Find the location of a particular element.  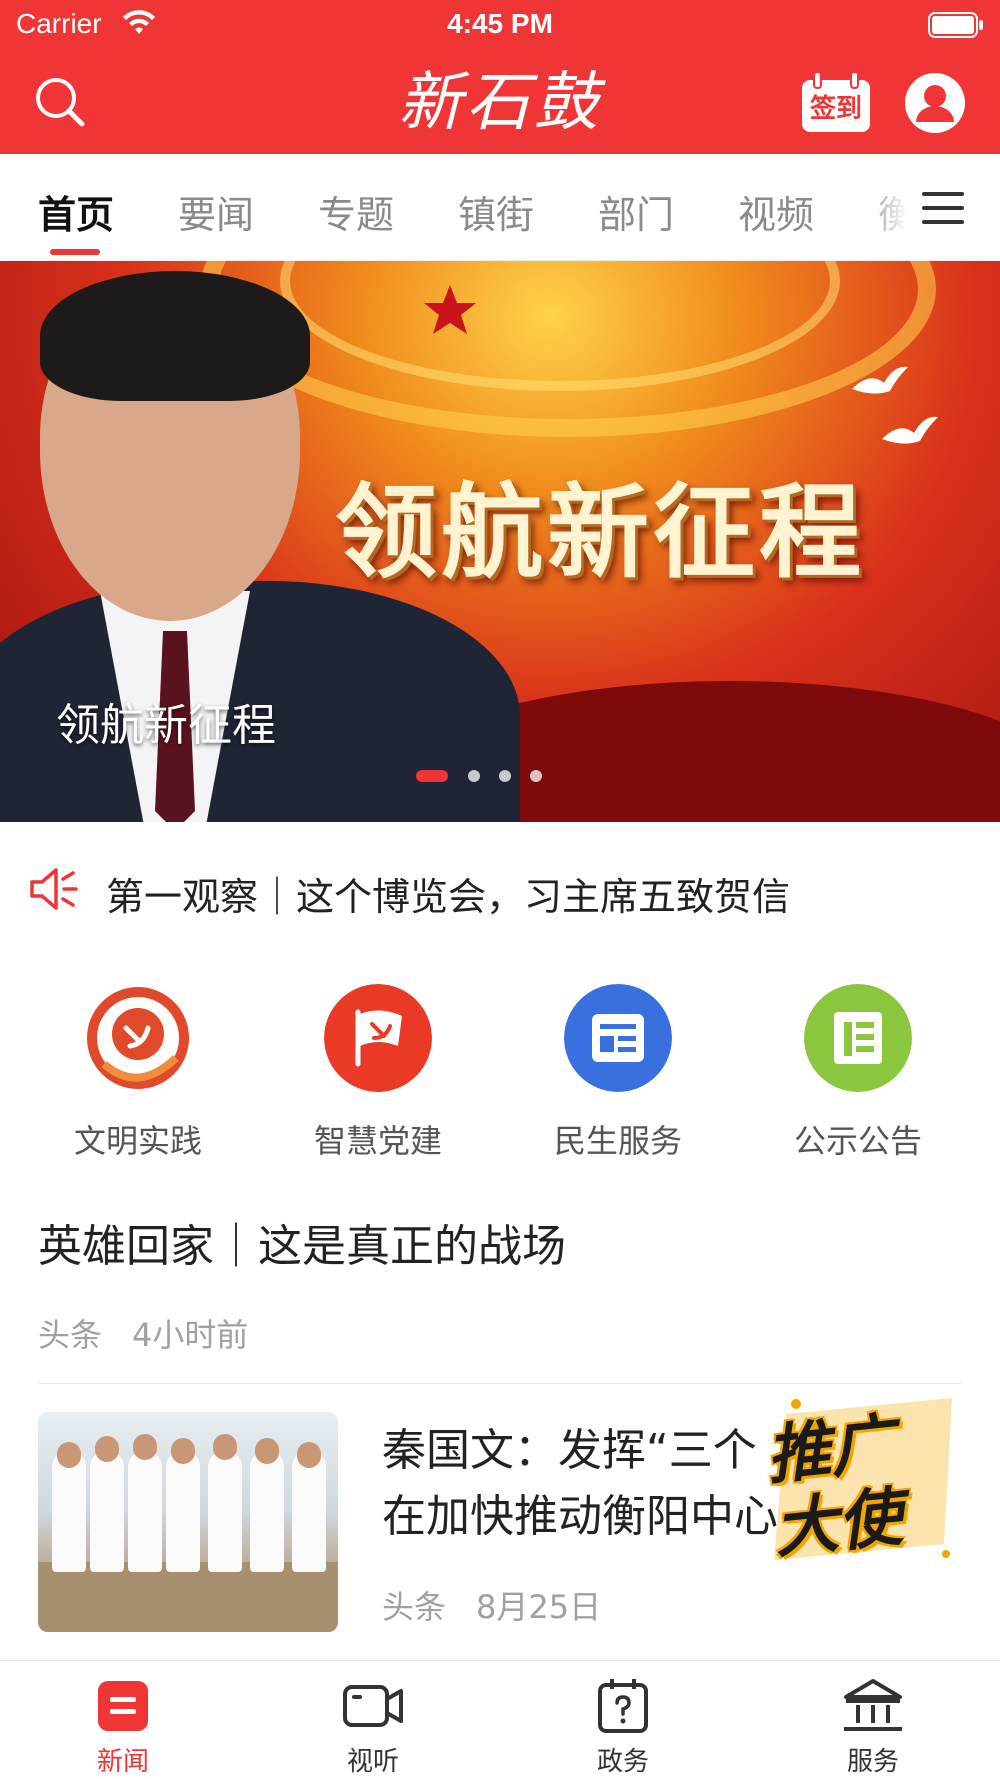

service-civilization-practice: 文明实践 is located at coordinates (138, 1073).